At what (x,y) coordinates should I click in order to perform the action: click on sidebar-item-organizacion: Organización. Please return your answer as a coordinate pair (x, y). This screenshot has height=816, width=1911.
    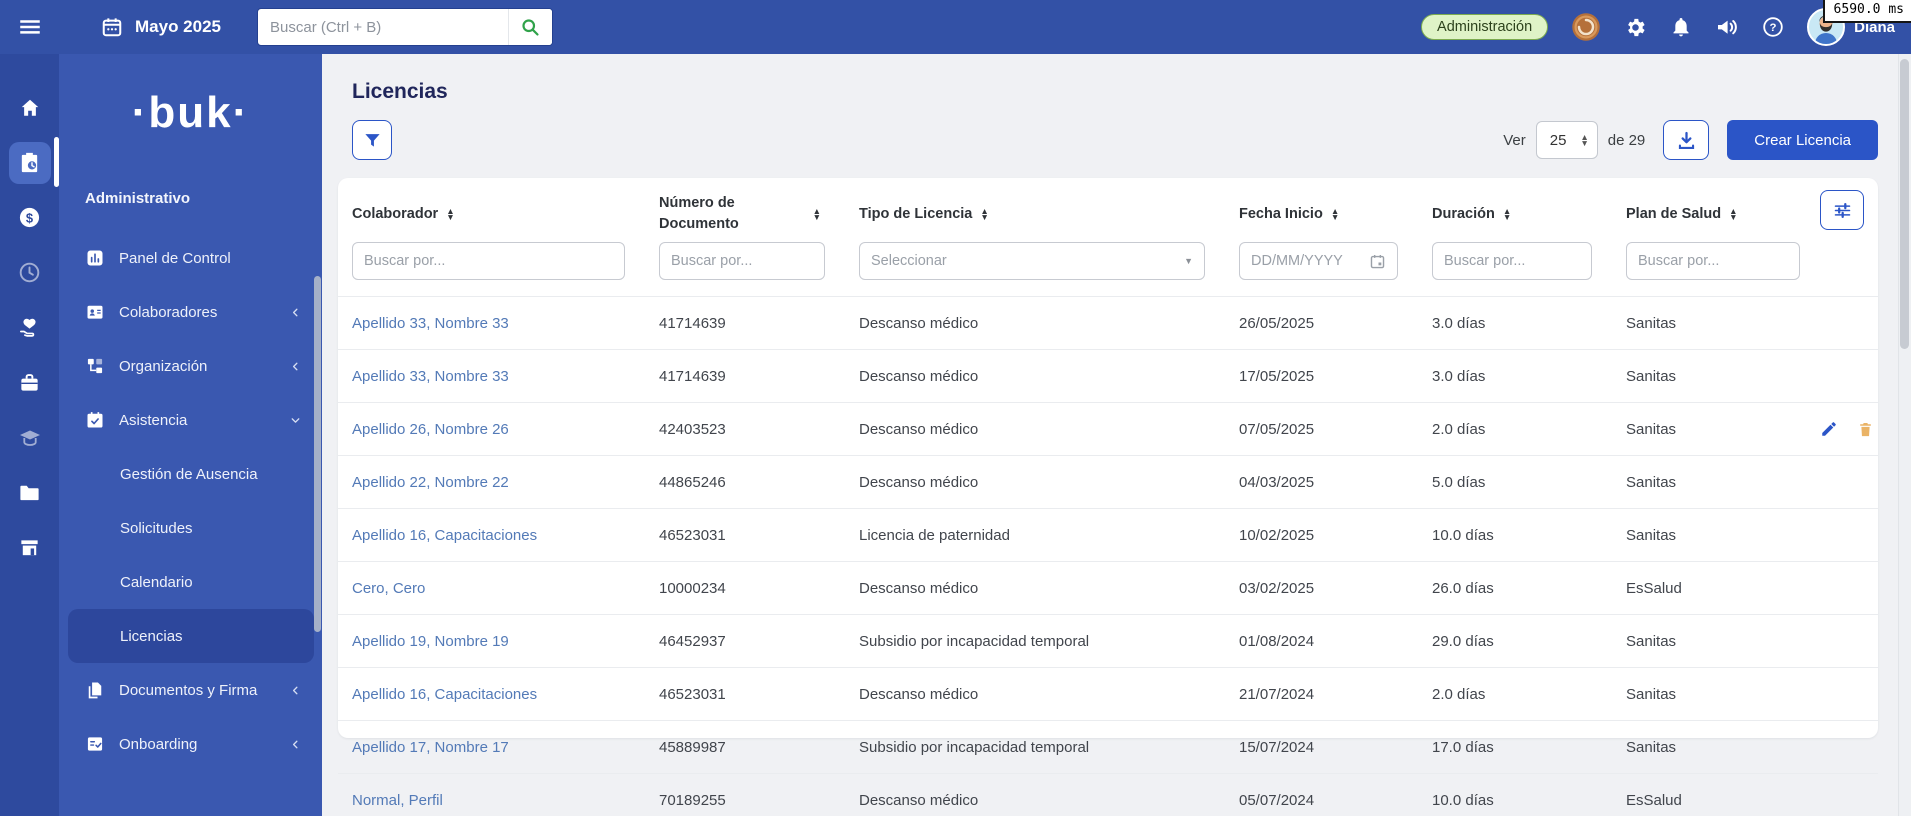
    Looking at the image, I should click on (190, 366).